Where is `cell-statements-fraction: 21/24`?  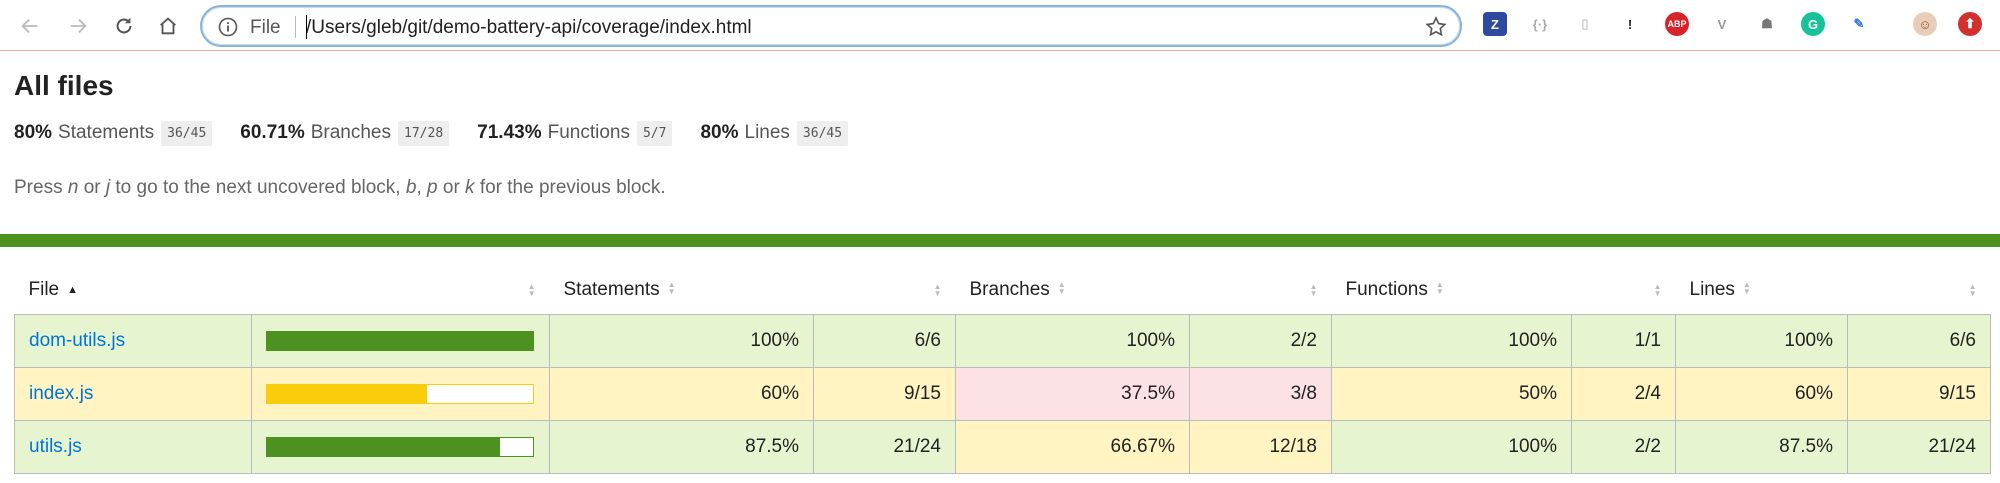
cell-statements-fraction: 21/24 is located at coordinates (884, 446).